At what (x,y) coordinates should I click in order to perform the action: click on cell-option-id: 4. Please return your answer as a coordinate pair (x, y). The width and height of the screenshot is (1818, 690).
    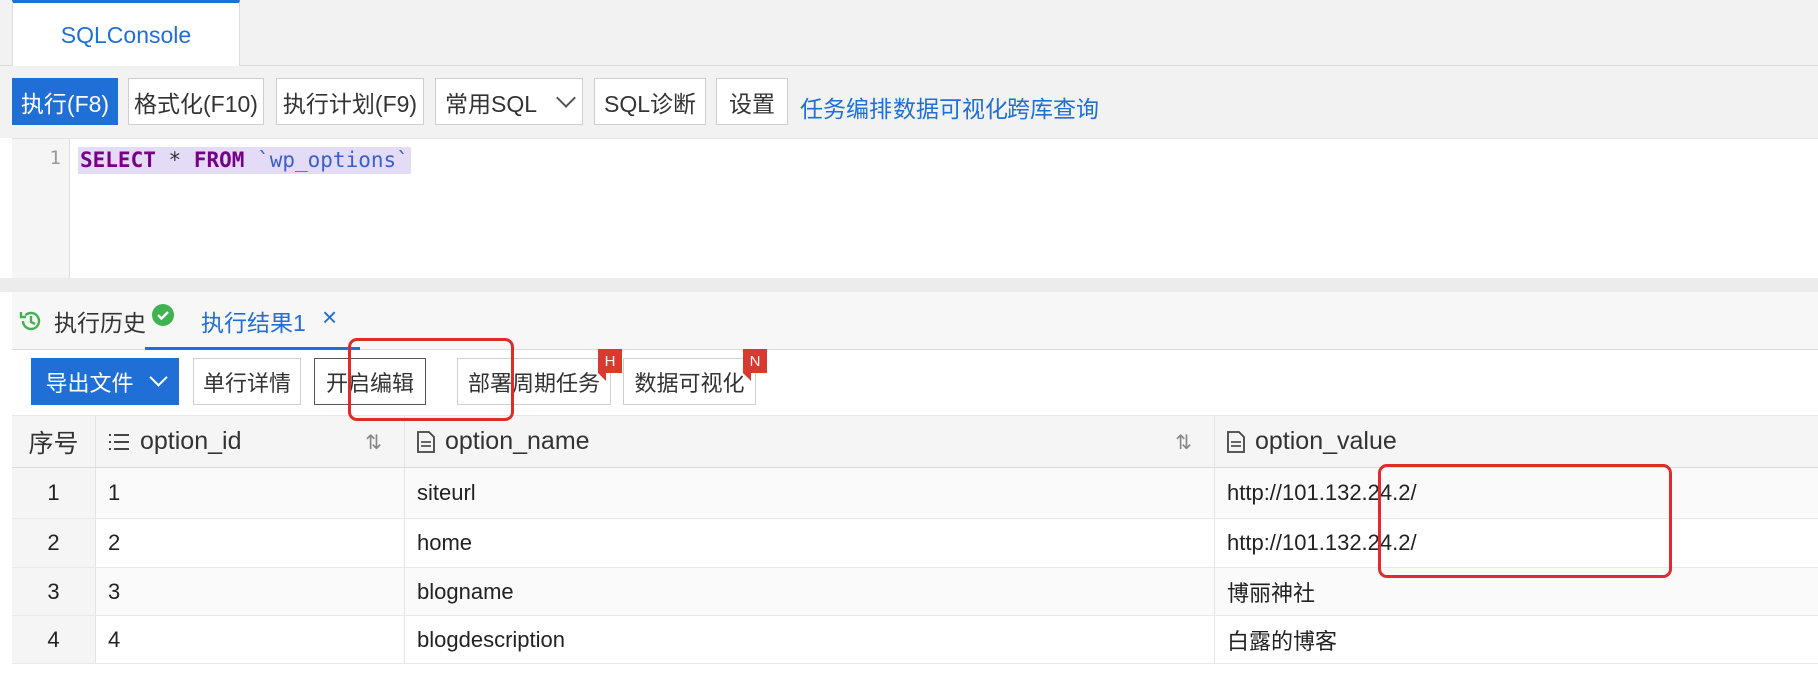
    Looking at the image, I should click on (250, 639).